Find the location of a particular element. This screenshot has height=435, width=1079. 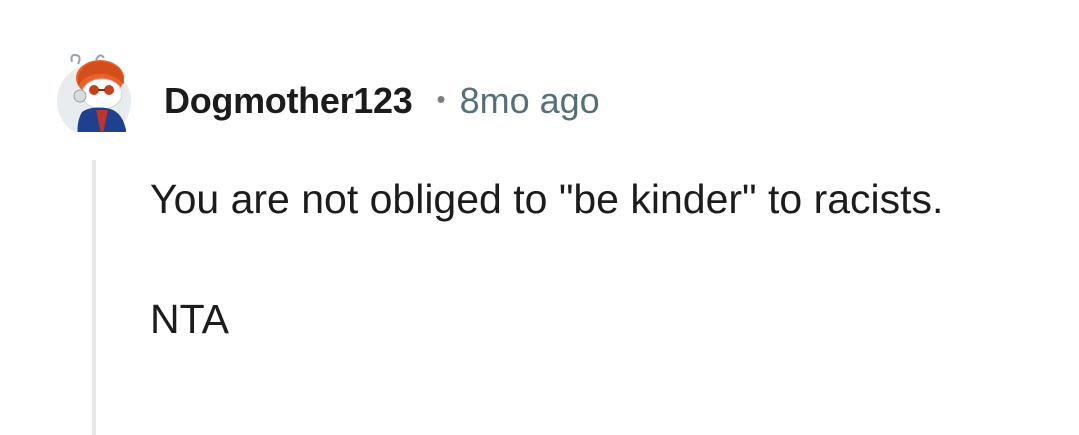

snoo-avatar-icon is located at coordinates (96, 96).